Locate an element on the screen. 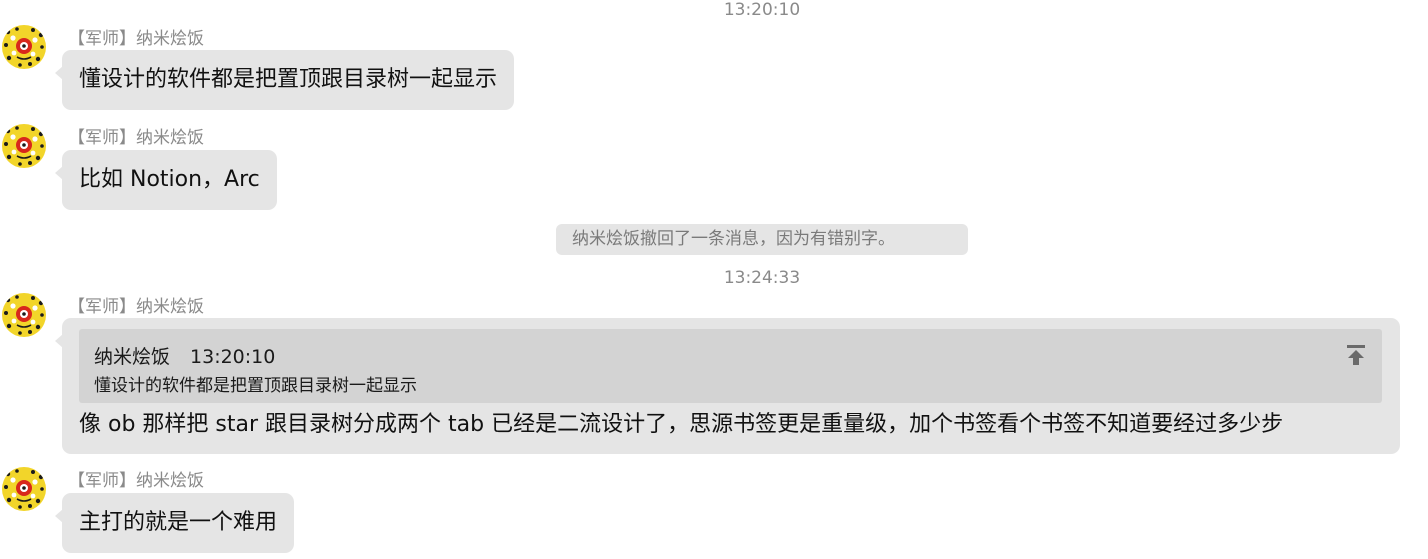  quote-header: 纳米烩饭 13:20:10 is located at coordinates (184, 357).